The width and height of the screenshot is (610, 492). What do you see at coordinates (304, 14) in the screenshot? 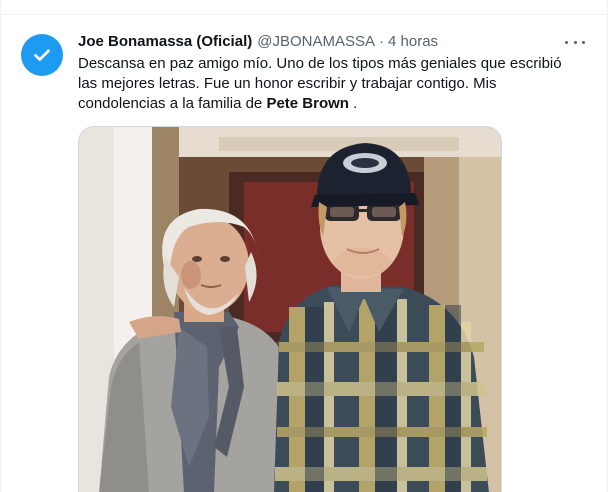
I see `divider` at bounding box center [304, 14].